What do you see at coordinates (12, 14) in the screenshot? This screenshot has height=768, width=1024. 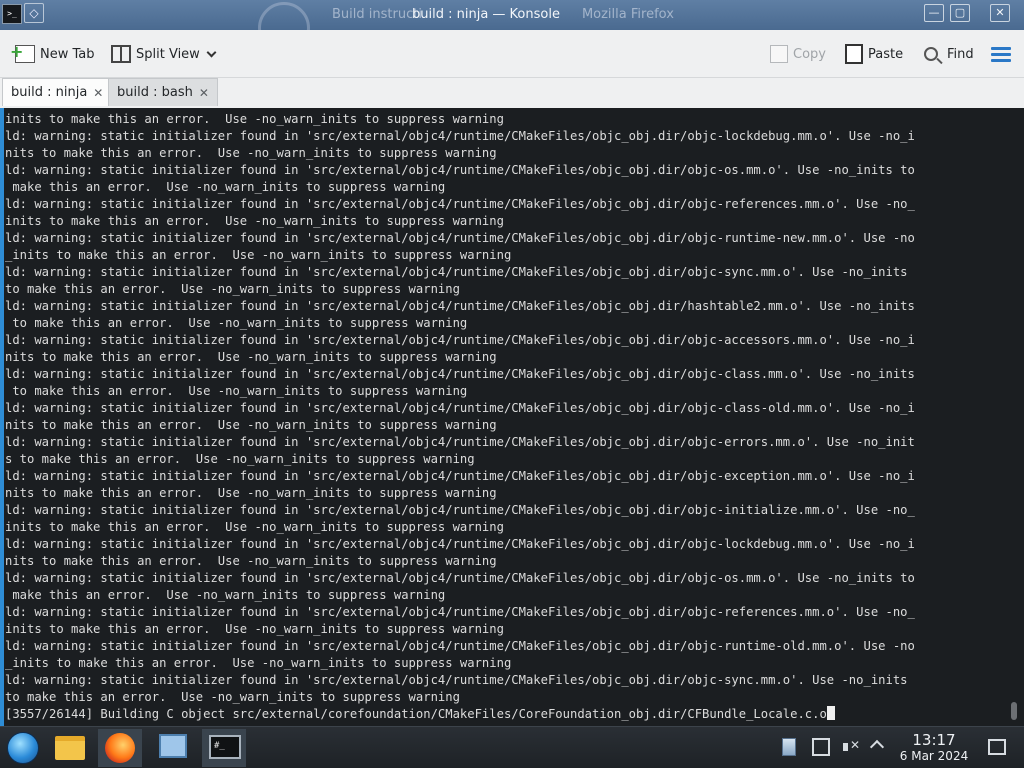 I see `konsole-app-icon: >_` at bounding box center [12, 14].